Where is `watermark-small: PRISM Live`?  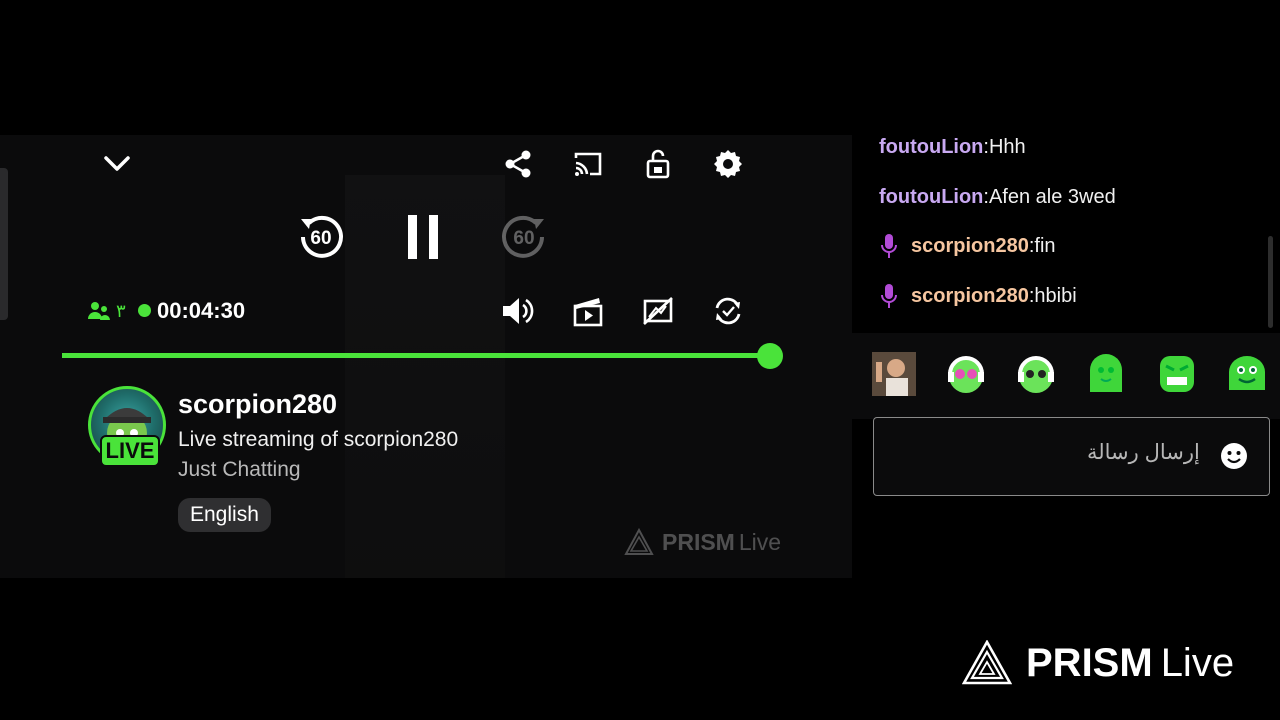
watermark-small: PRISM Live is located at coordinates (702, 542).